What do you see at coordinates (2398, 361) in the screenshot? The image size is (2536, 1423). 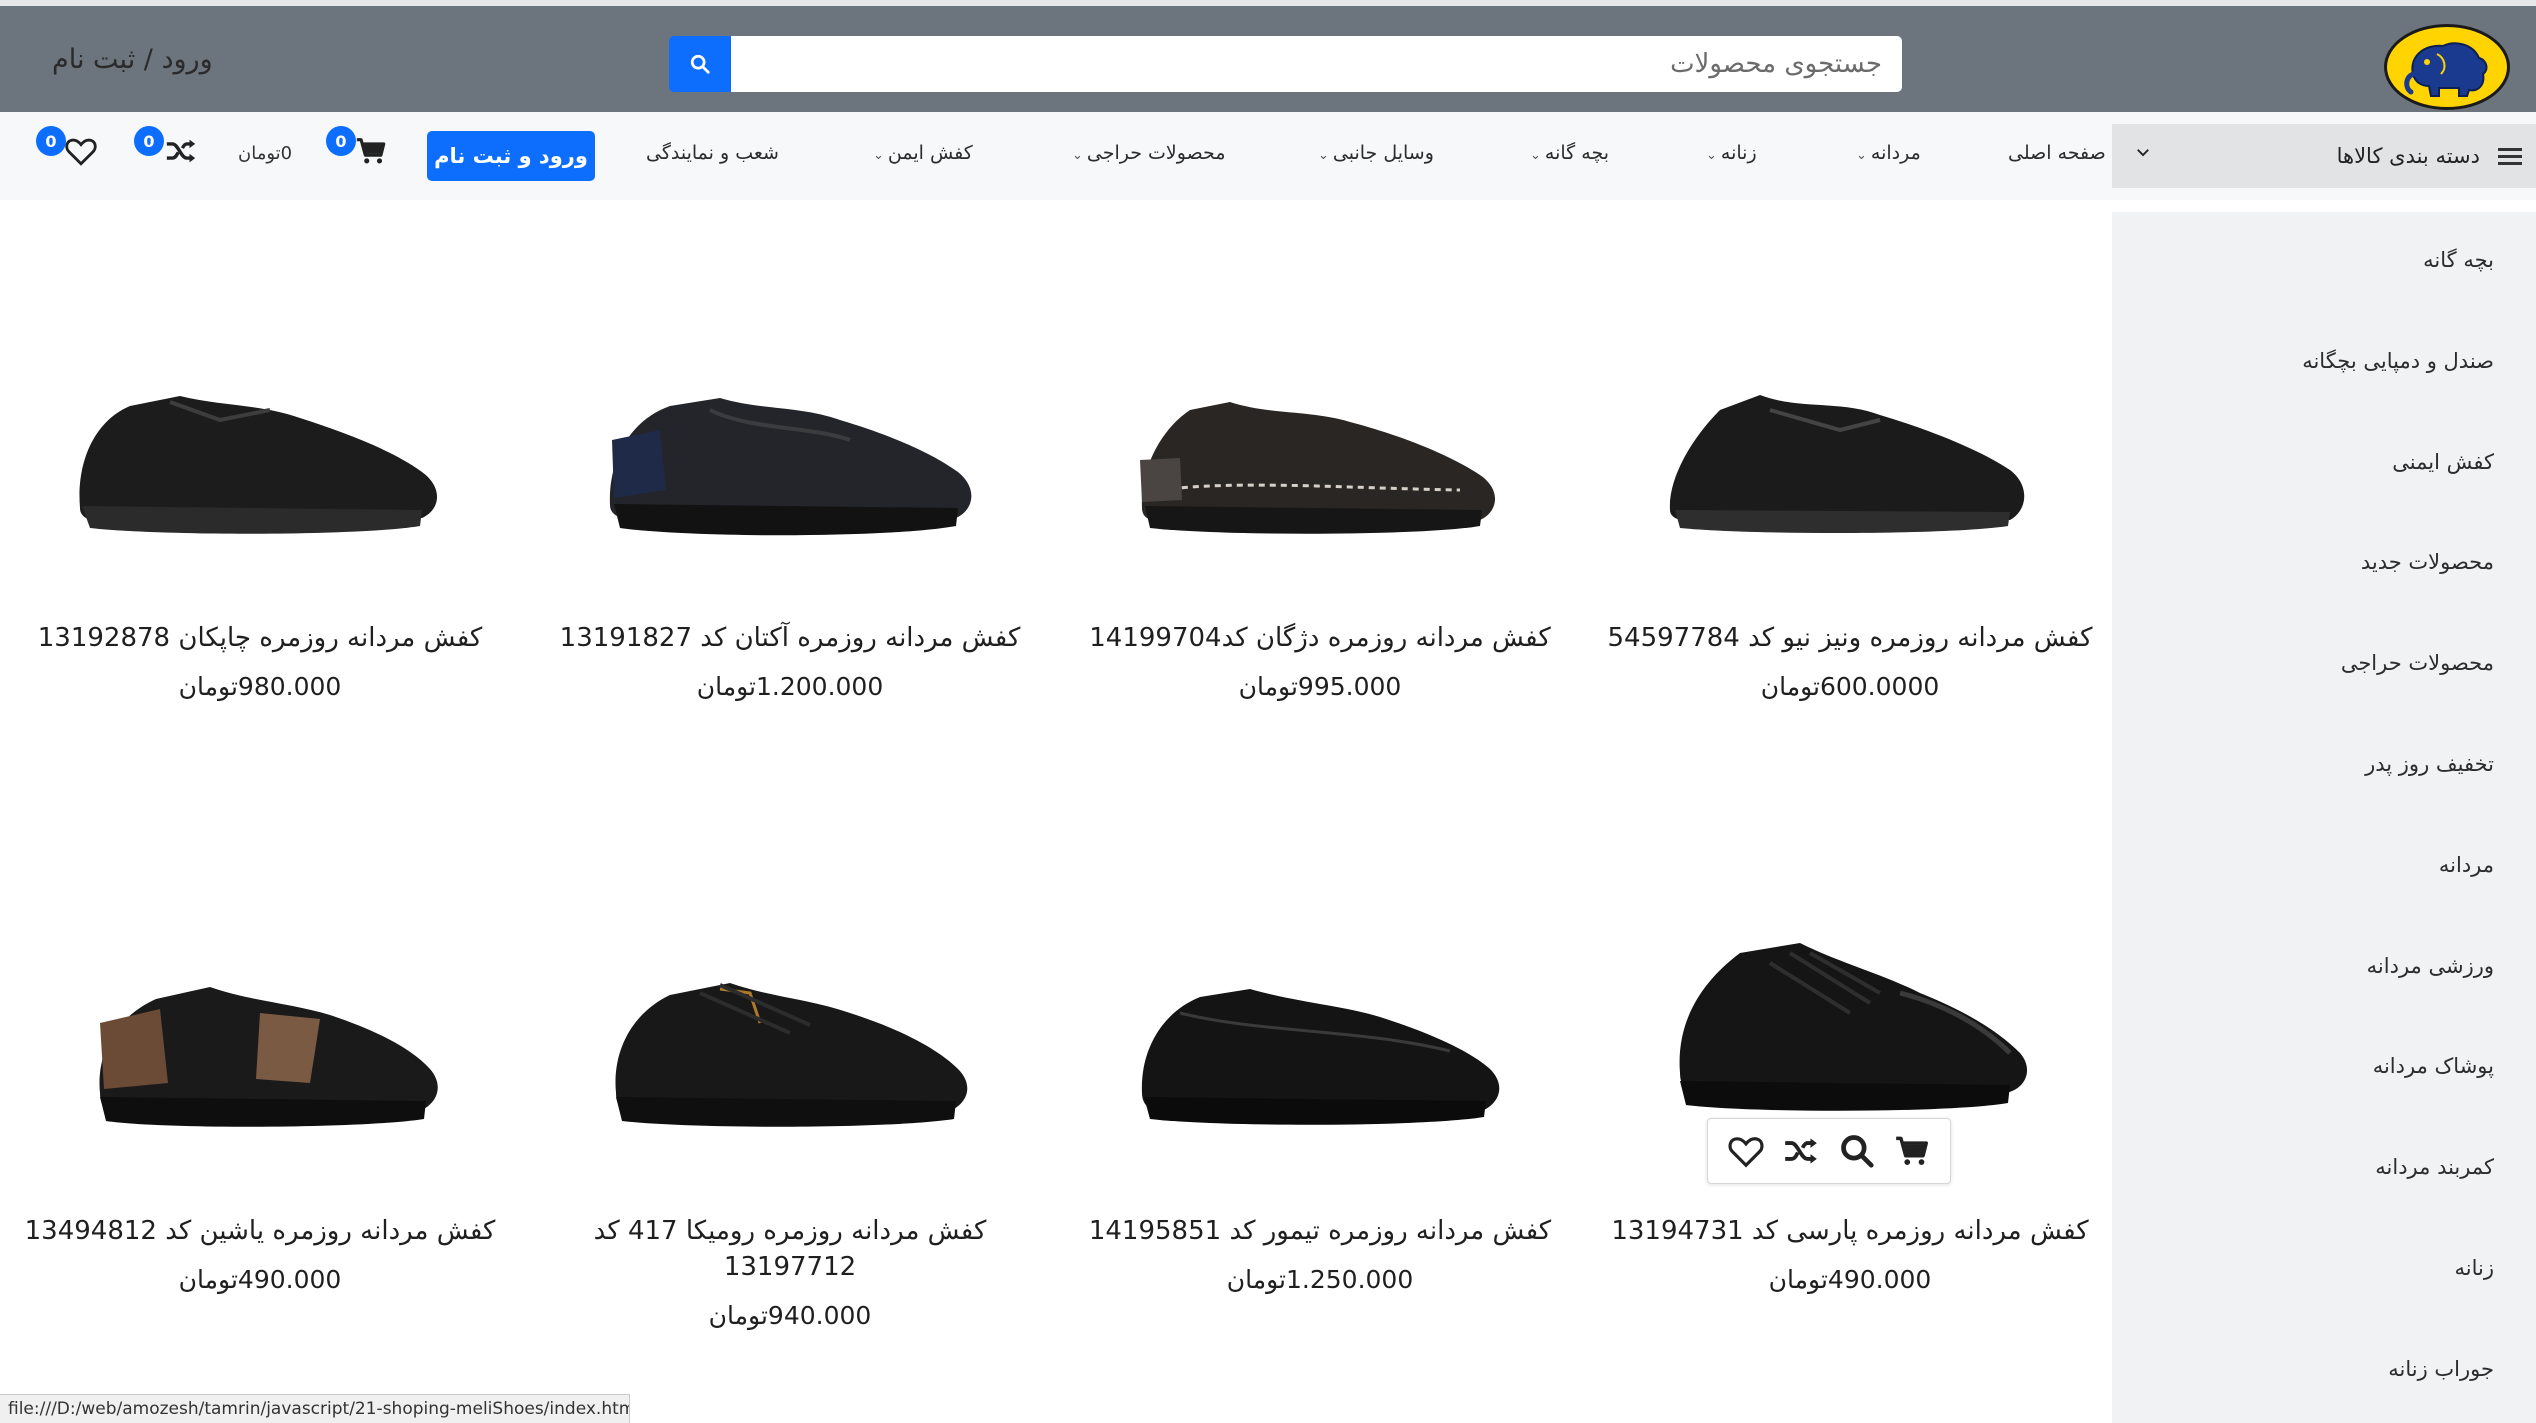 I see `sidebar-item-kids-sandals: صندل و دمپایی بچگانه` at bounding box center [2398, 361].